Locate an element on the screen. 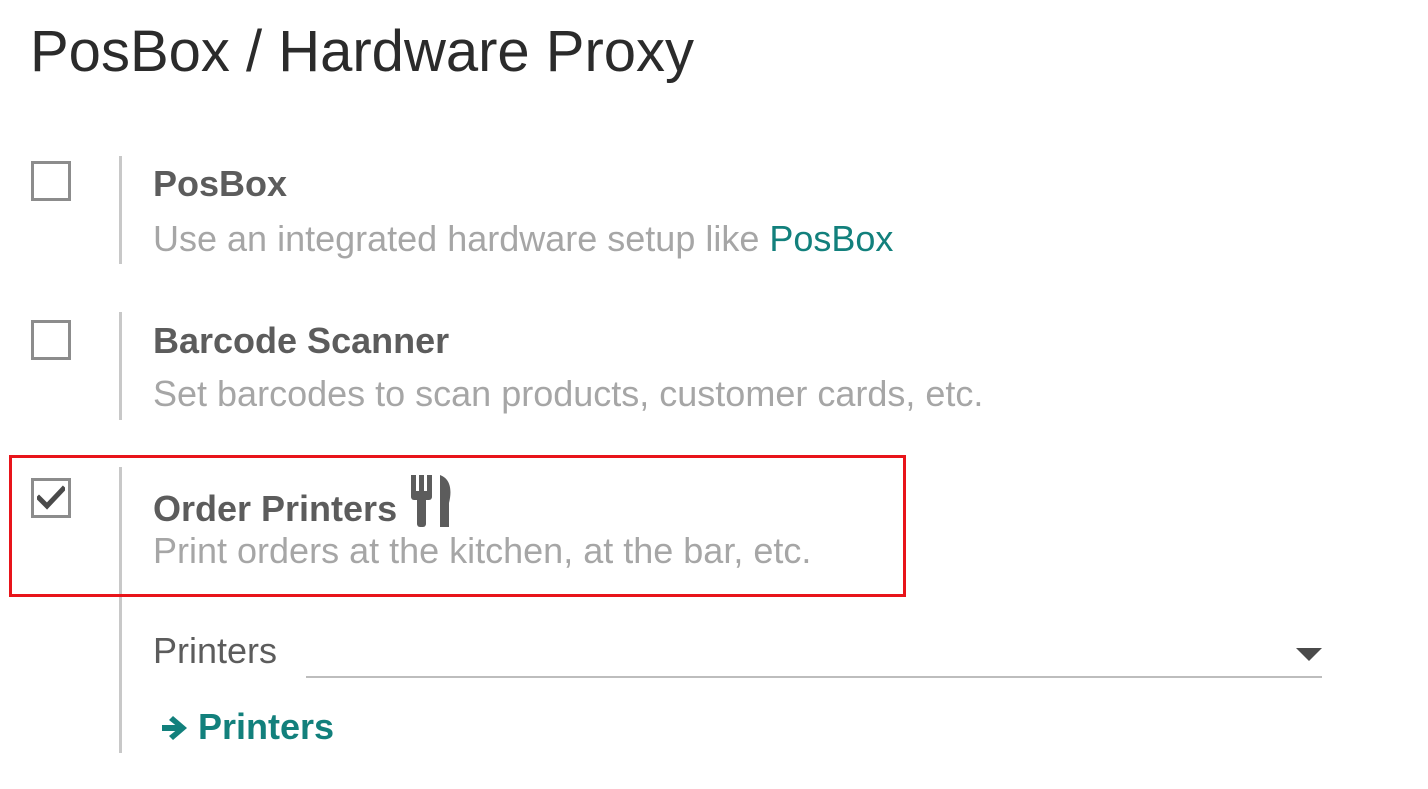  printers-field-label: Printers is located at coordinates (215, 650).